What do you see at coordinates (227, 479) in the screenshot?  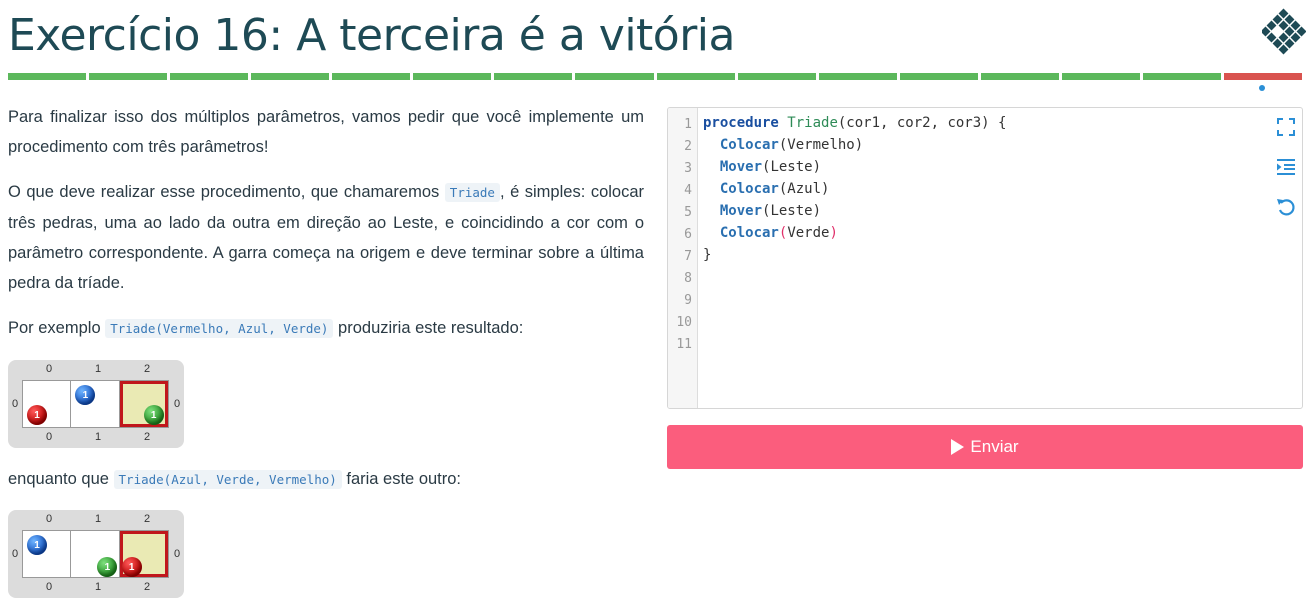 I see `code-snippet-example-2: Triade(Azul, Verde, Vermelho)` at bounding box center [227, 479].